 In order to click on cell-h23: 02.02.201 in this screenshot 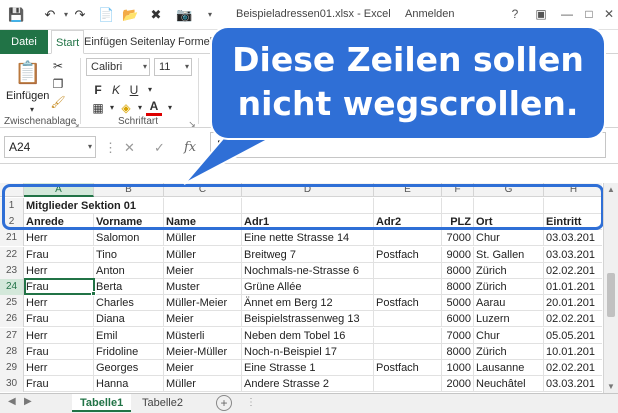, I will do `click(574, 270)`.